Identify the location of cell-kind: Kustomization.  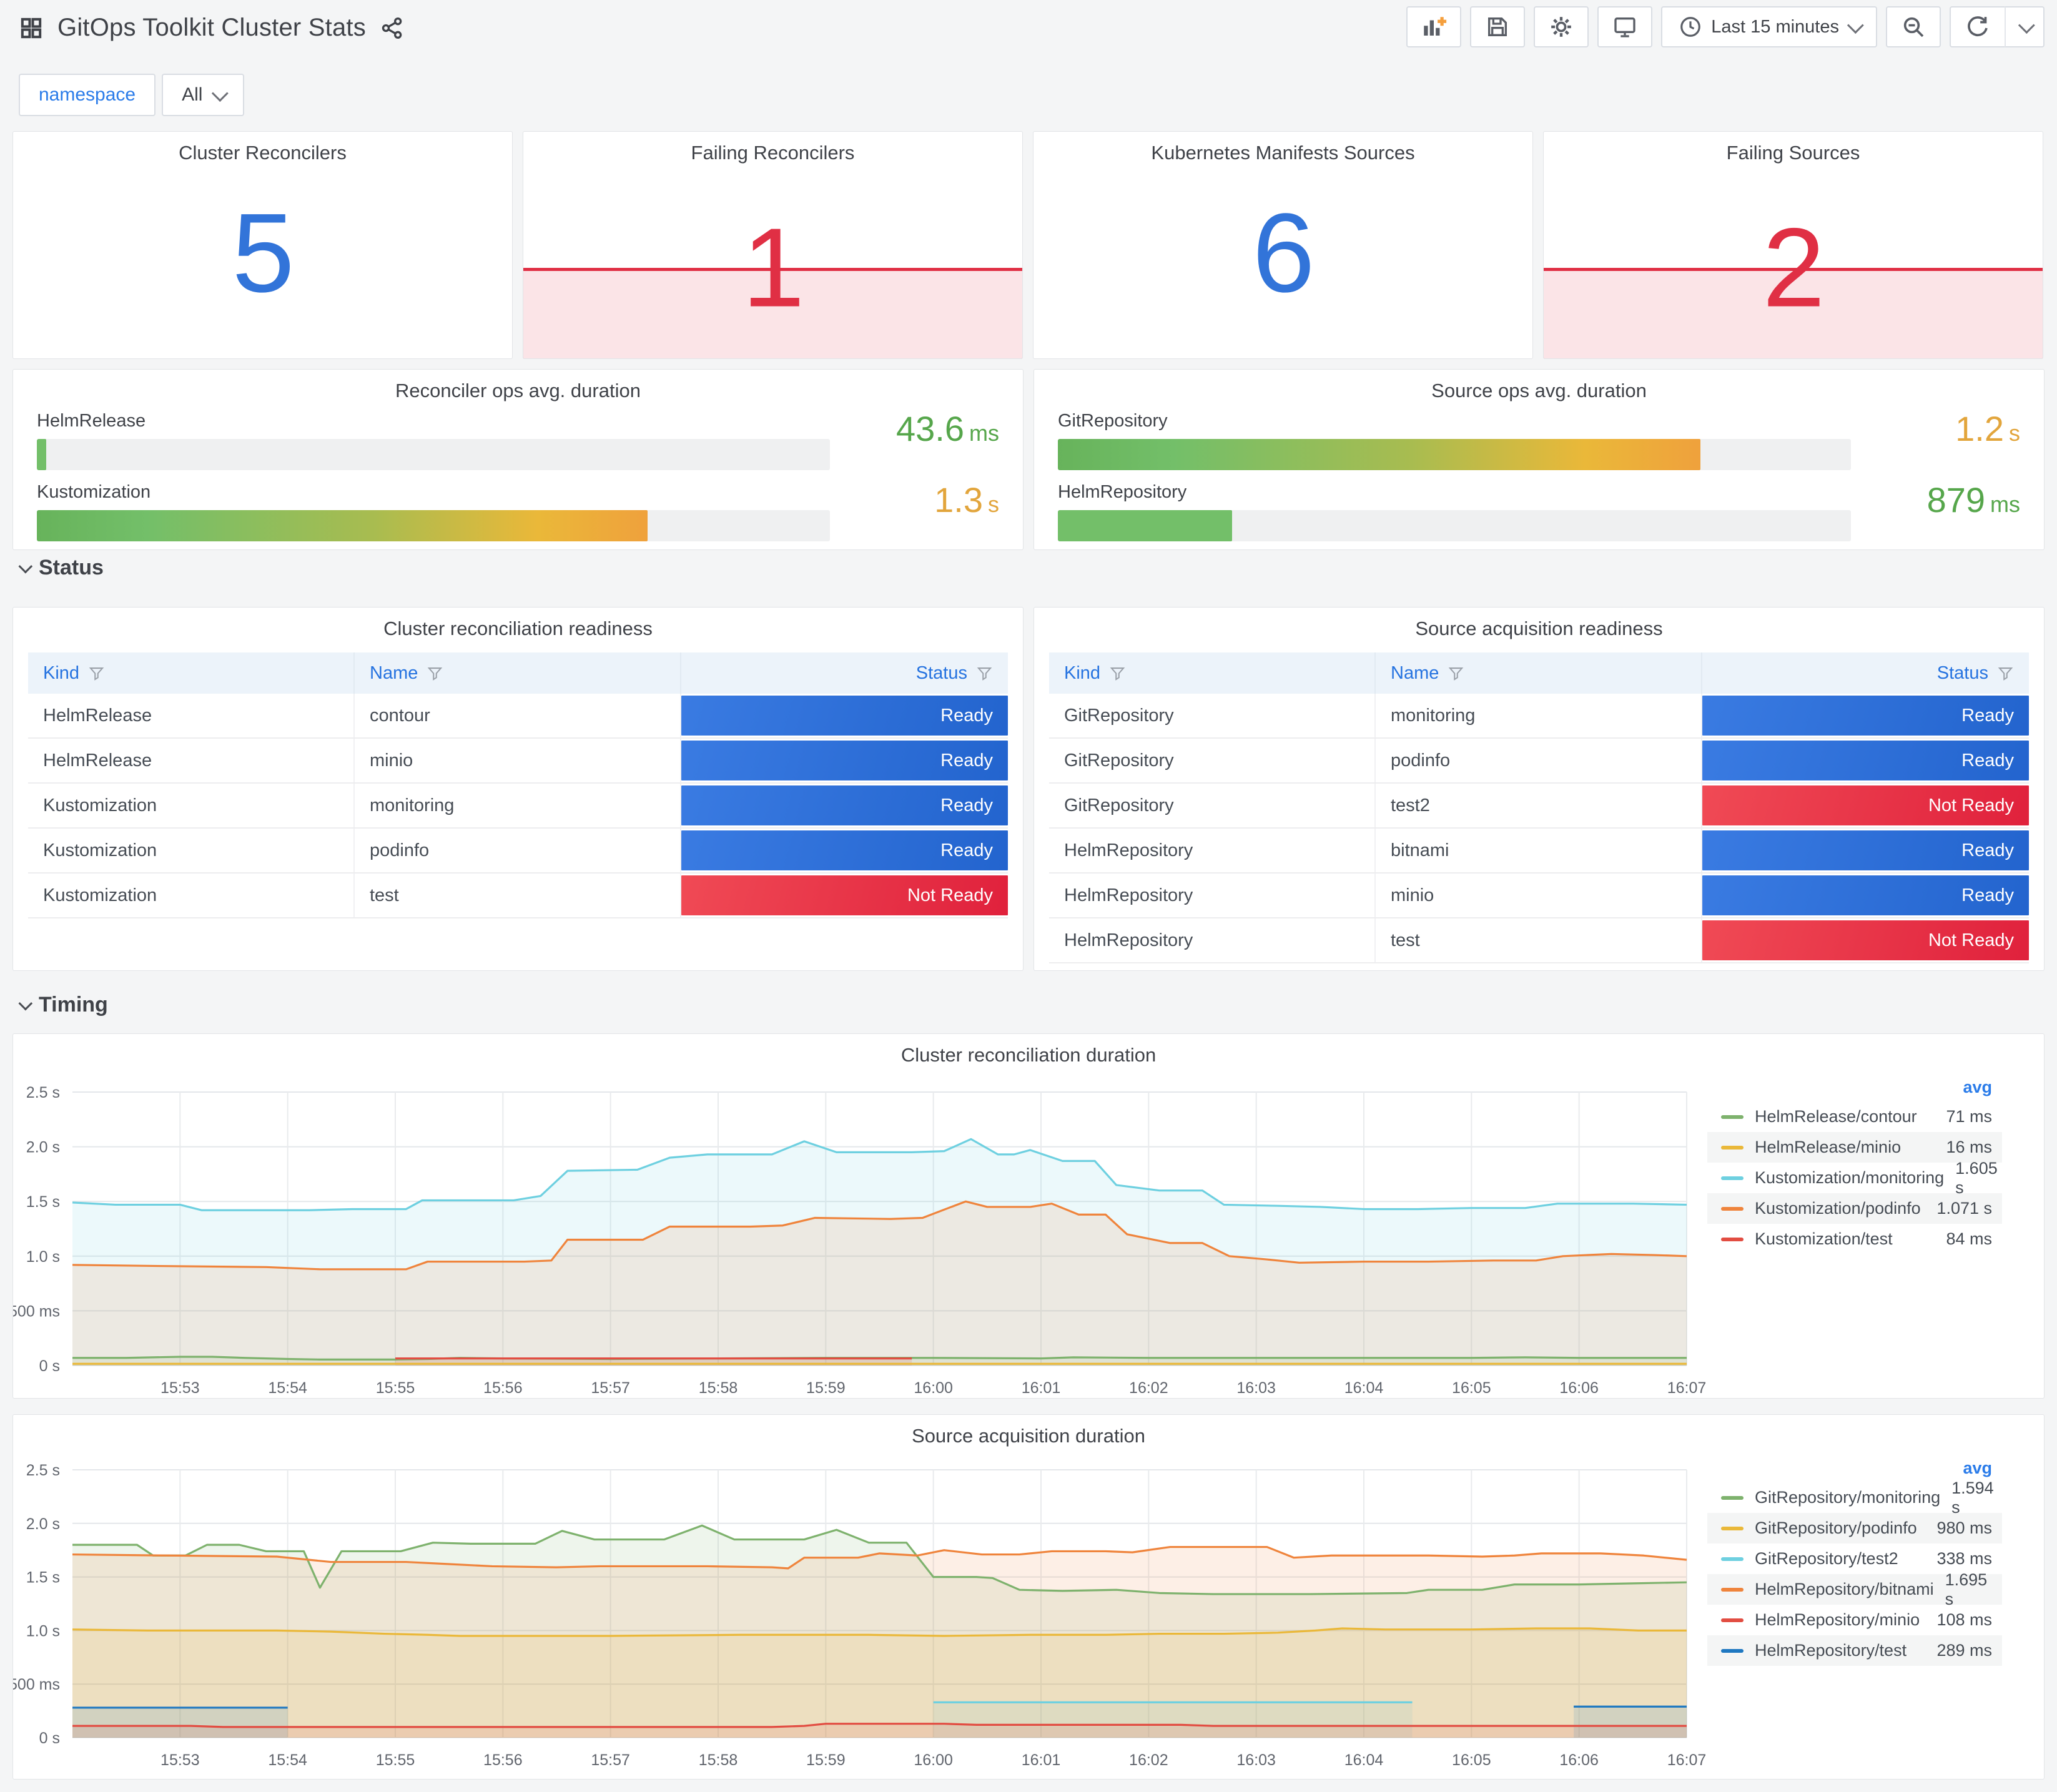
(192, 895).